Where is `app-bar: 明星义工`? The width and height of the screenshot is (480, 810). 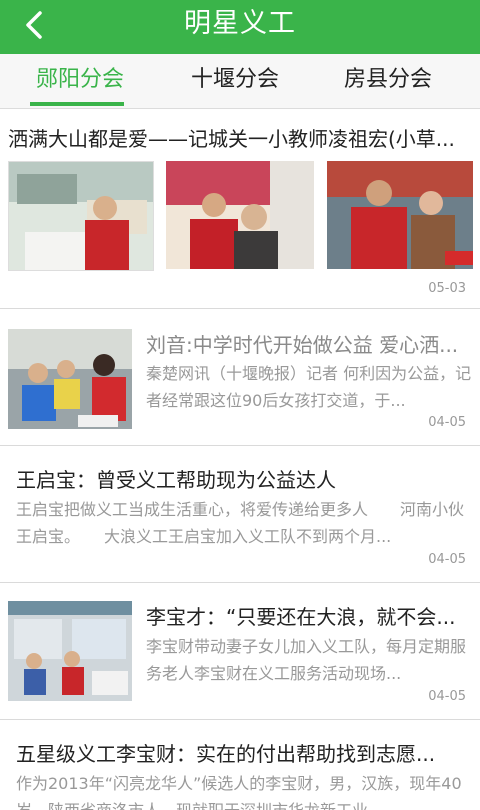
app-bar: 明星义工 is located at coordinates (240, 27).